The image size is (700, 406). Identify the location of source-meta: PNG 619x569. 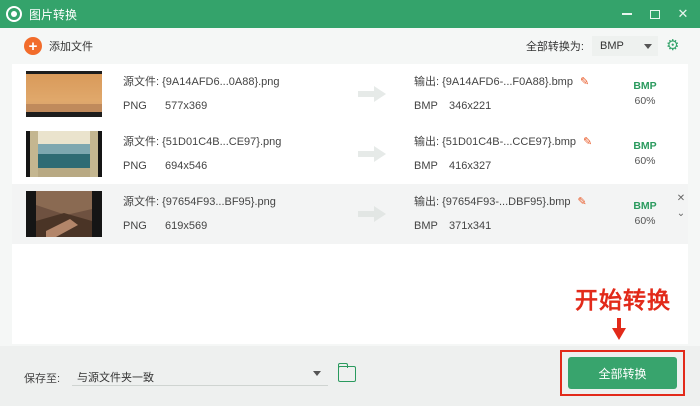
(165, 226).